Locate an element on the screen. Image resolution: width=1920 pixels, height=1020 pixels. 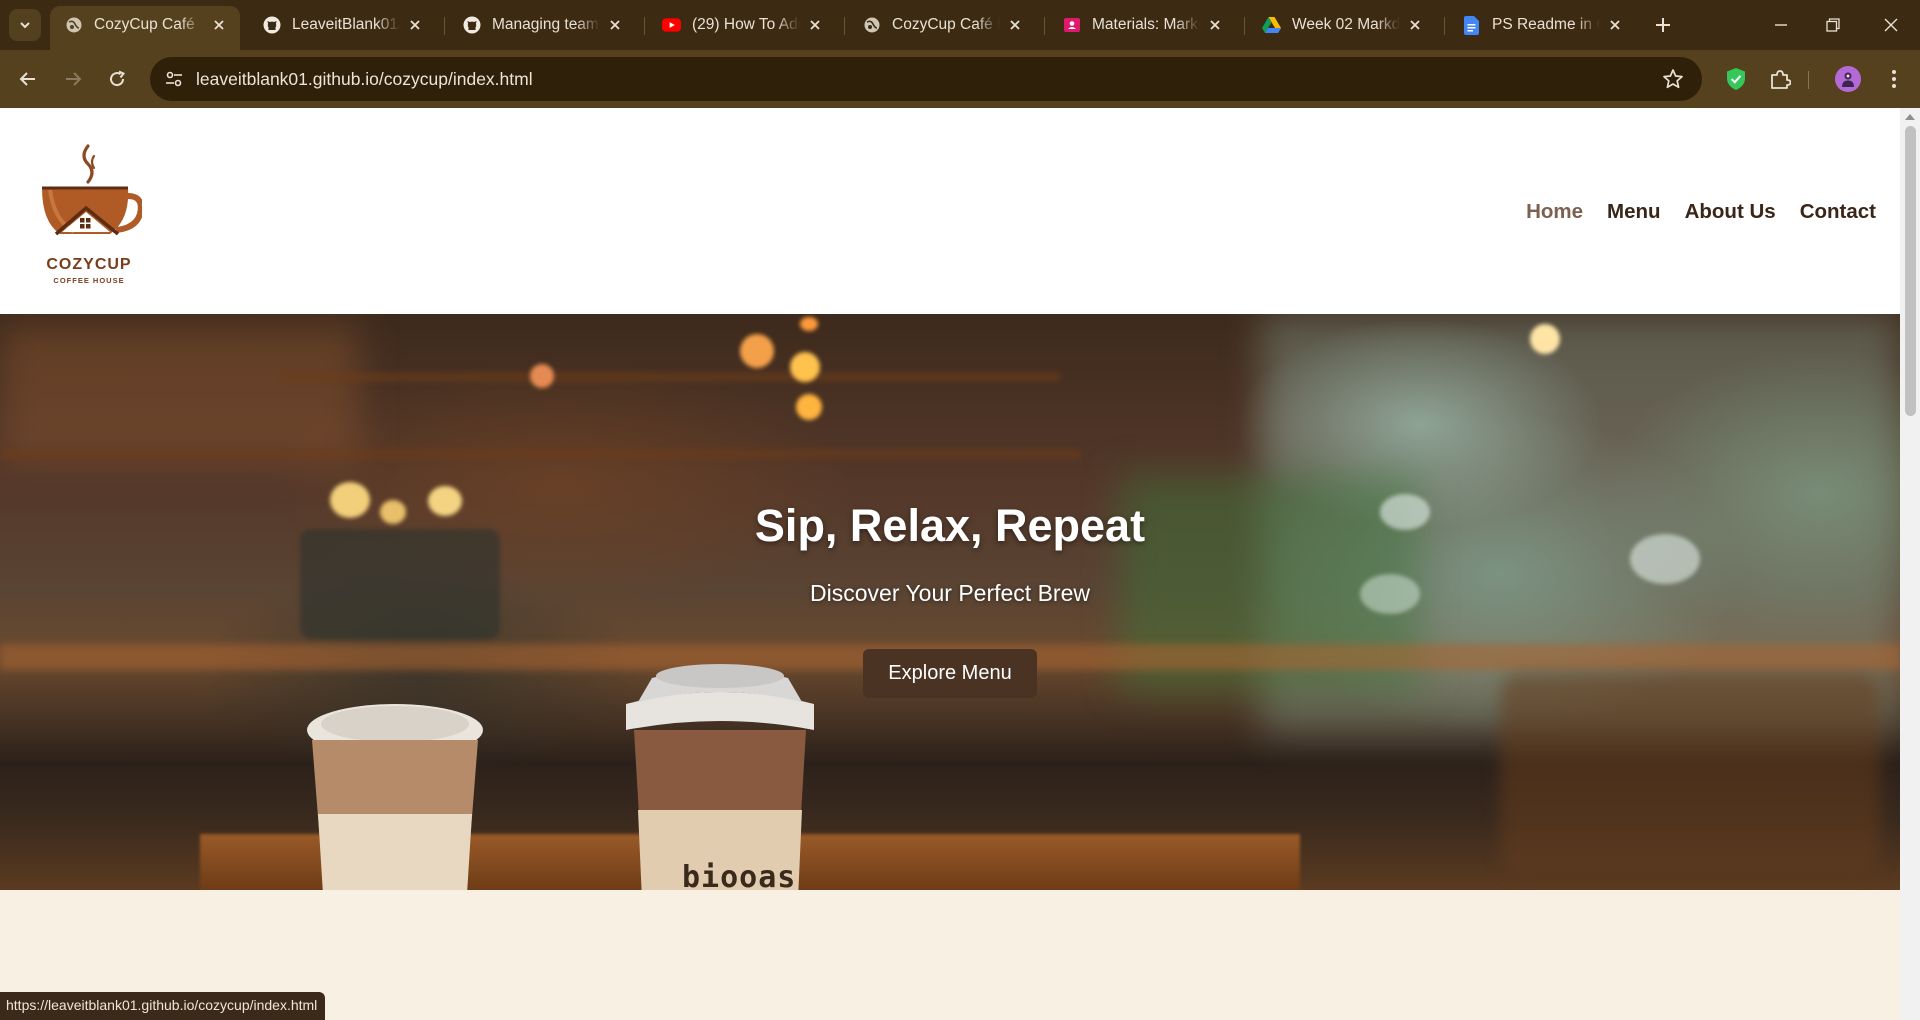
restore-button is located at coordinates (1833, 25).